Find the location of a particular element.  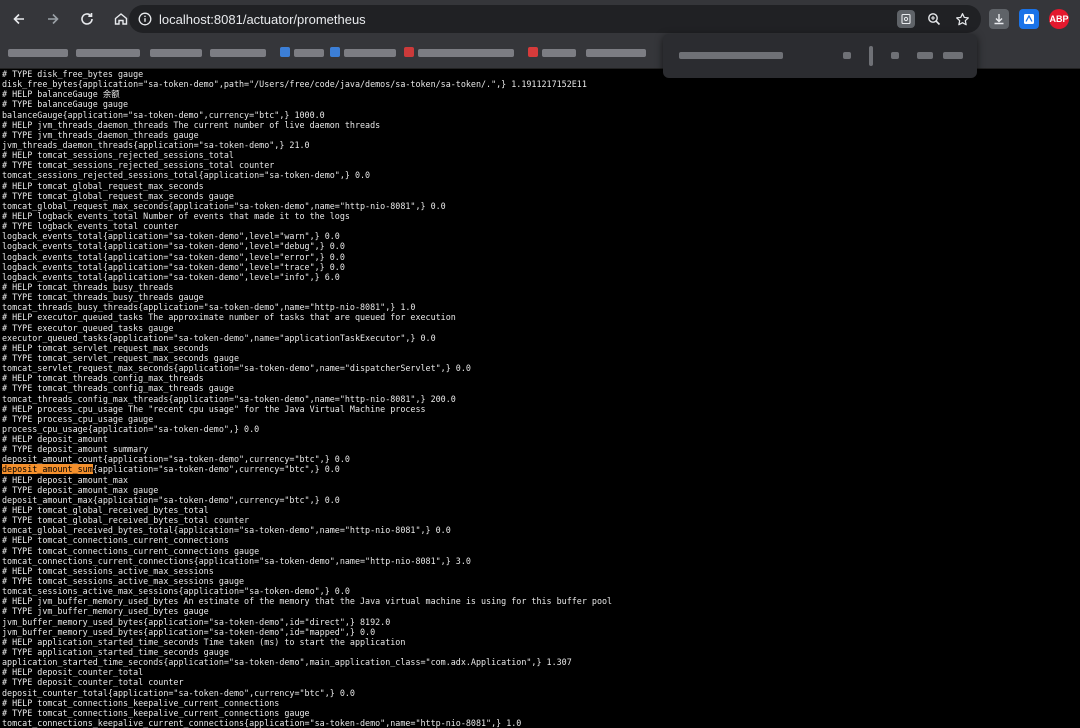

back-button is located at coordinates (19, 19).